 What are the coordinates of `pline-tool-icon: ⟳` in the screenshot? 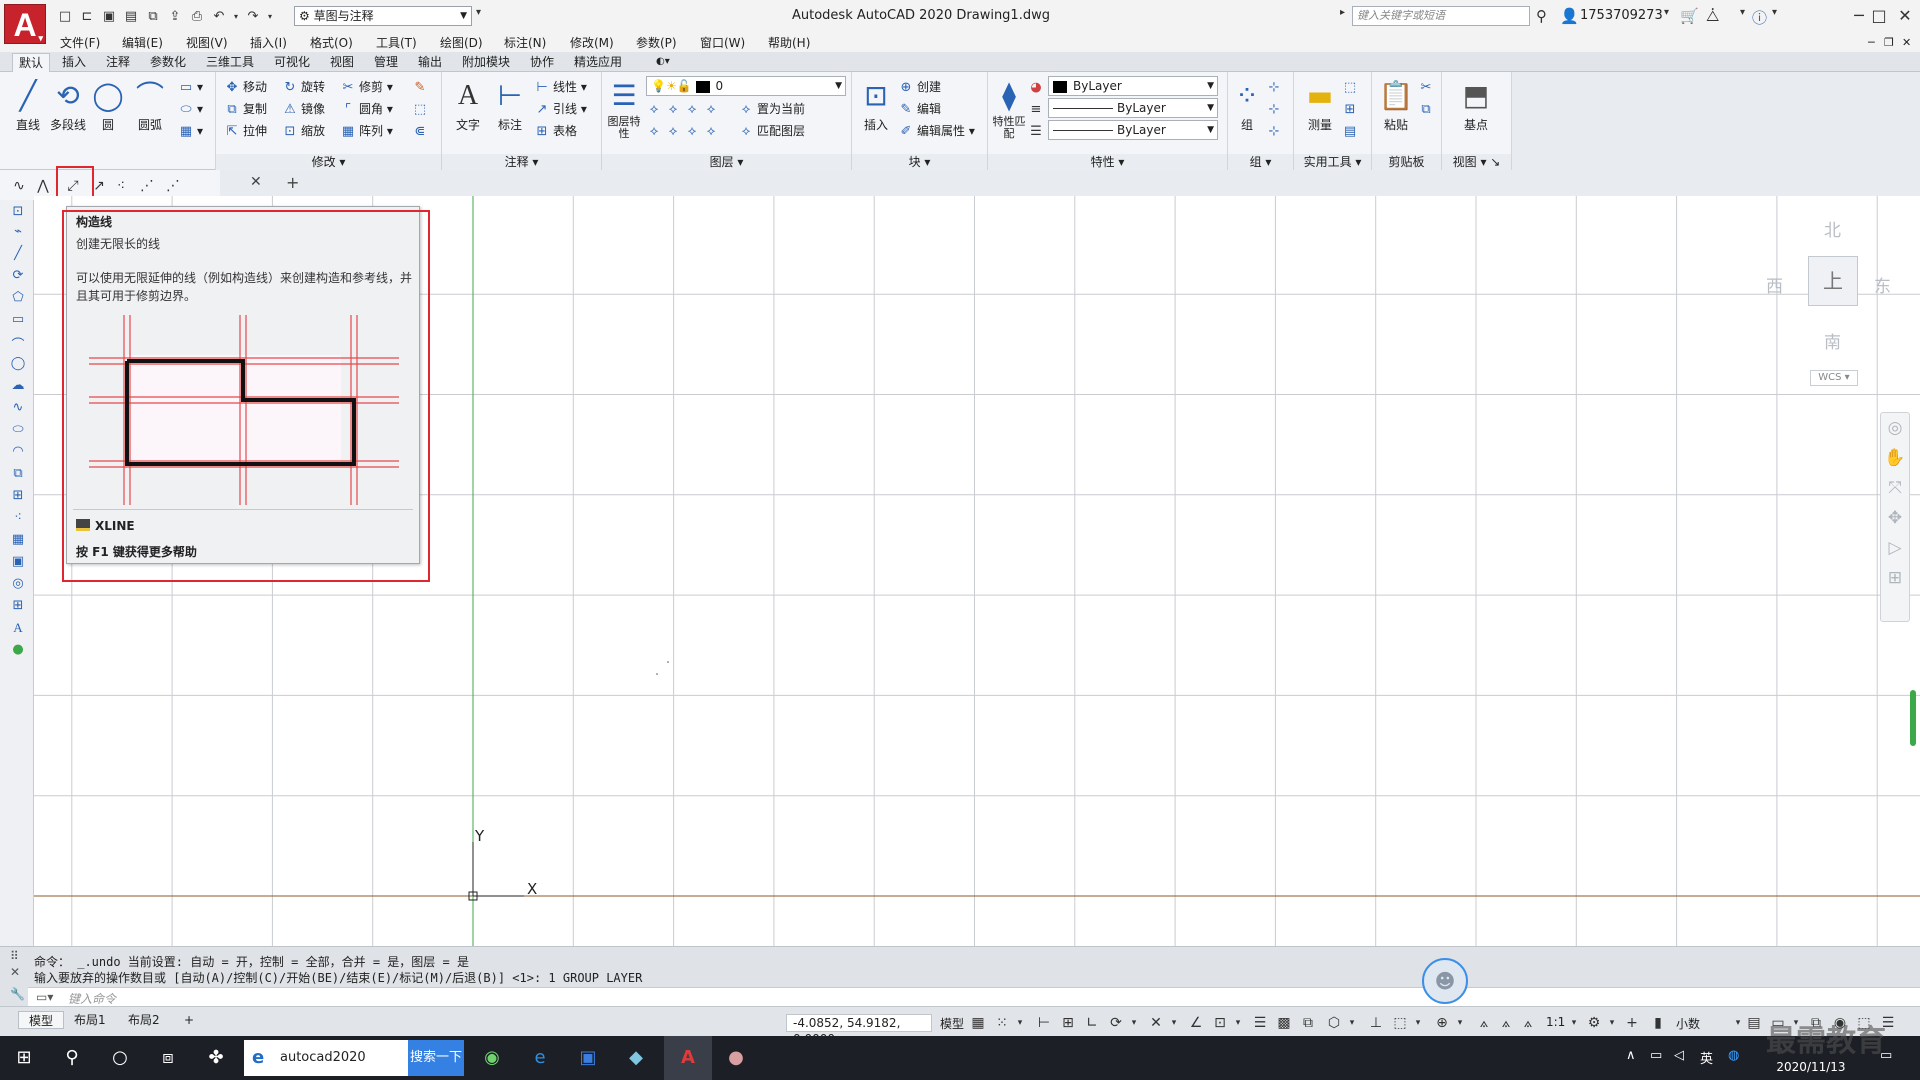 It's located at (18, 277).